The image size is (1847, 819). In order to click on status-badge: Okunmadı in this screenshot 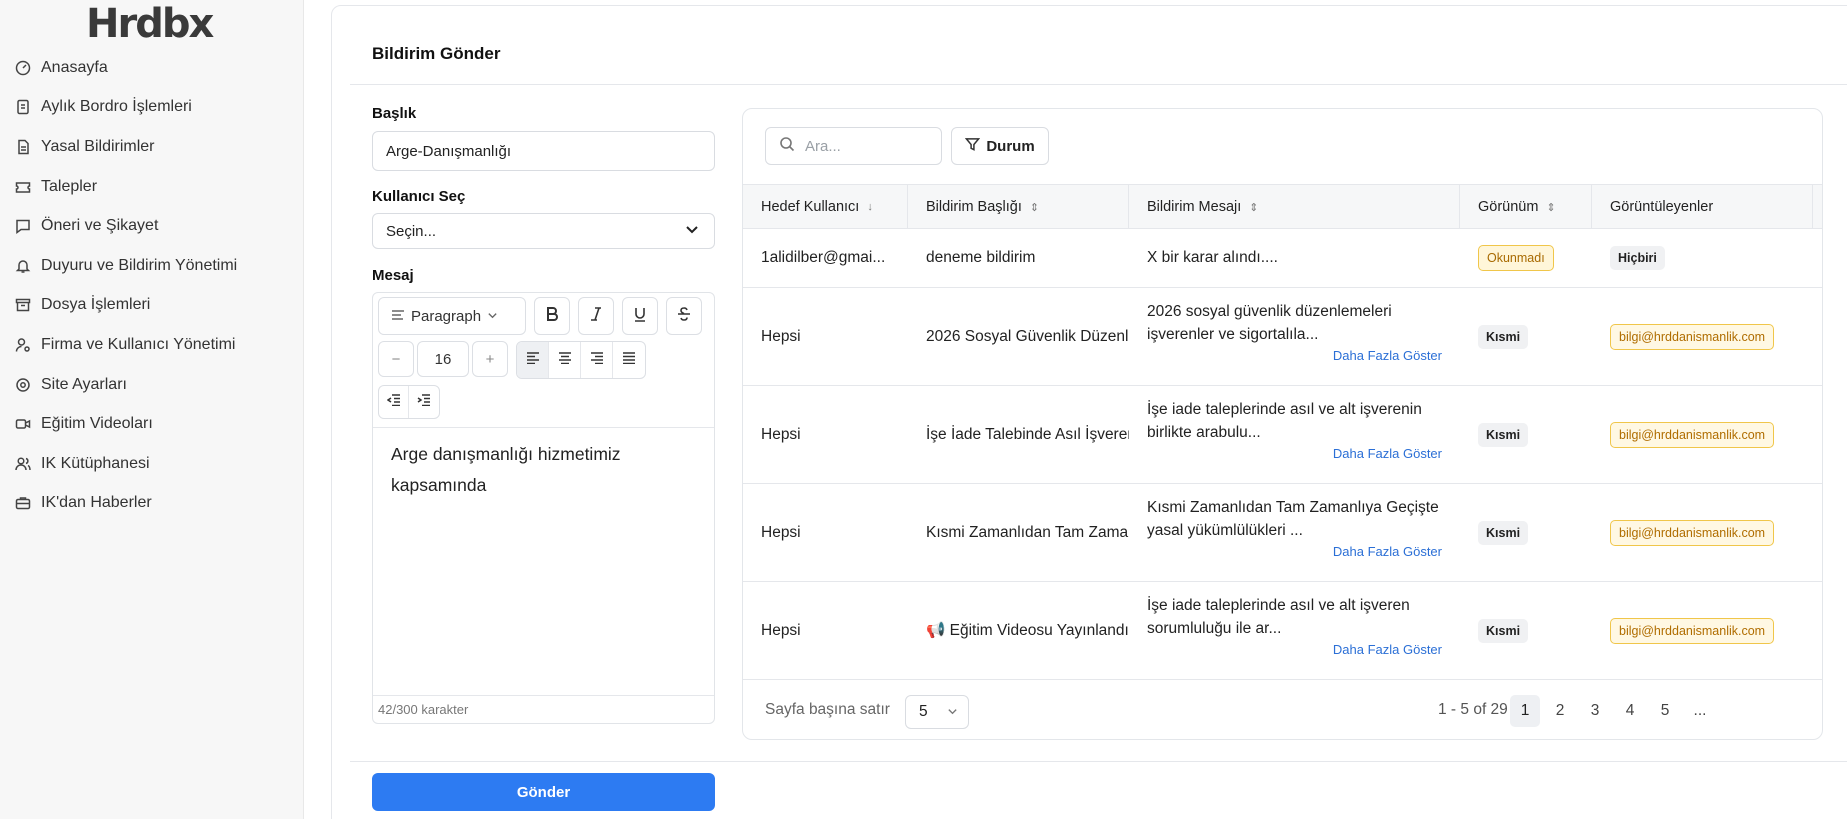, I will do `click(1516, 258)`.